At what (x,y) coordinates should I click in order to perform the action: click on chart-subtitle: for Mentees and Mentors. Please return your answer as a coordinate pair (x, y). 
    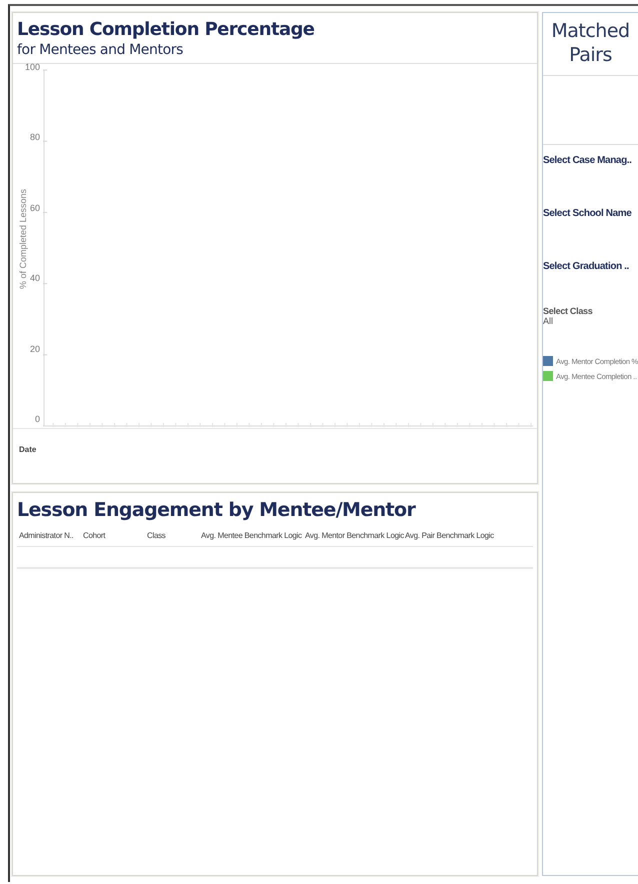
    Looking at the image, I should click on (100, 50).